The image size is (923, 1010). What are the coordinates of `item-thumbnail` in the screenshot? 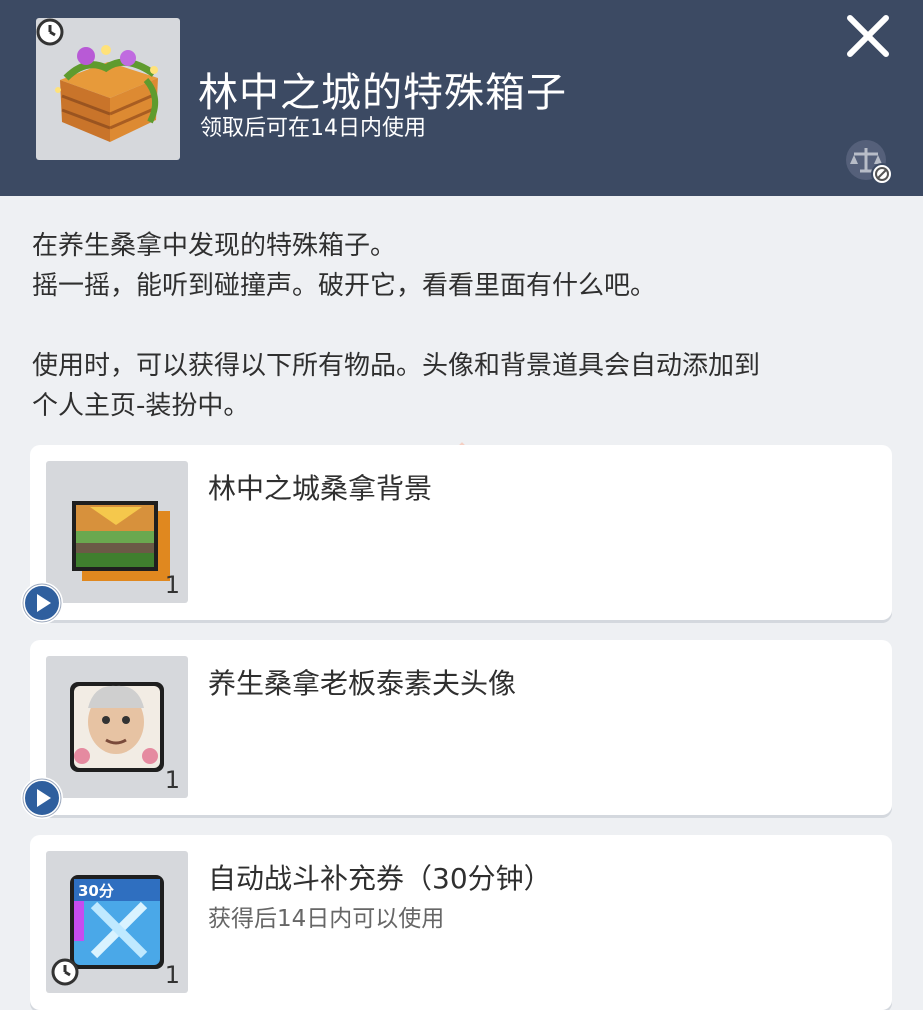 It's located at (108, 89).